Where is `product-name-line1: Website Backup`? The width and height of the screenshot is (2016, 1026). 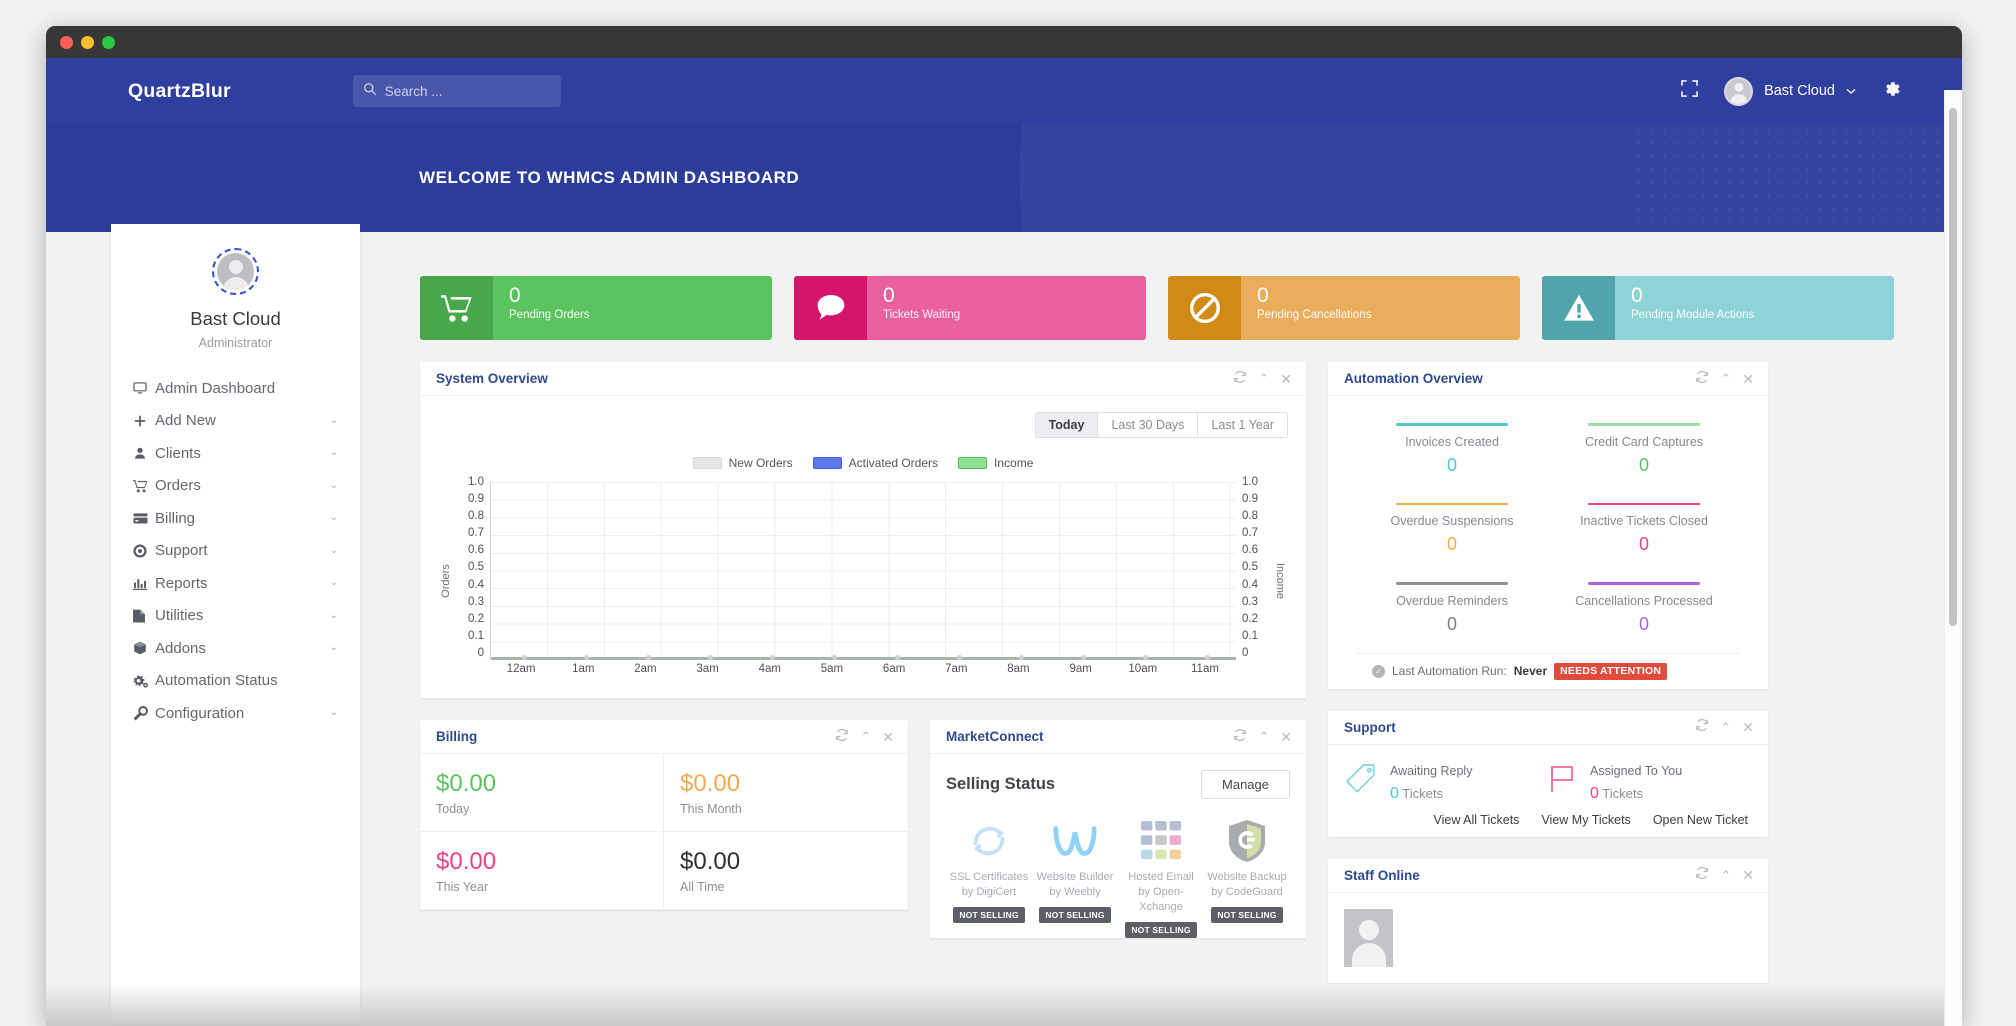 product-name-line1: Website Backup is located at coordinates (1247, 877).